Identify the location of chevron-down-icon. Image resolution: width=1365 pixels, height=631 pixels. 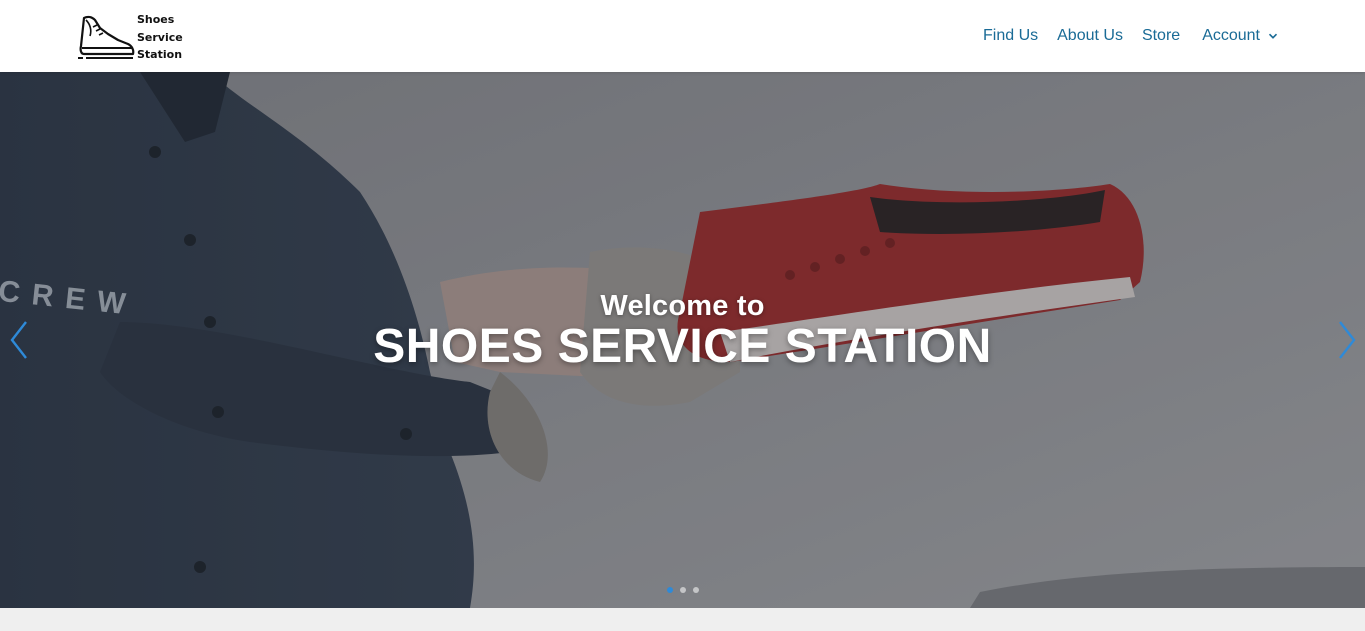
(1273, 36).